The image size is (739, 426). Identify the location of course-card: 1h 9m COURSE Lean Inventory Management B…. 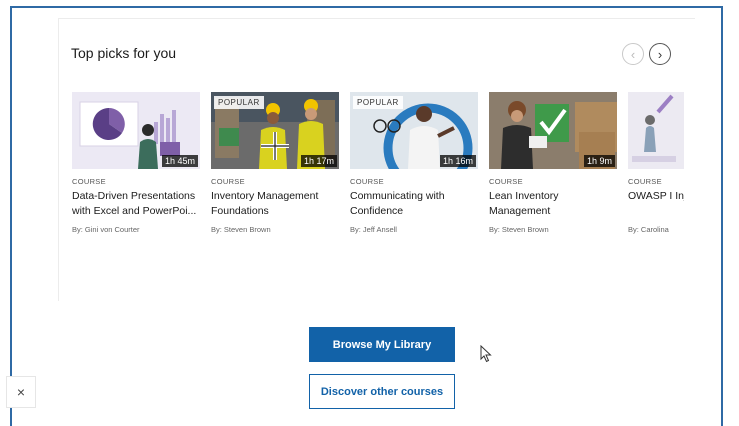
(553, 172).